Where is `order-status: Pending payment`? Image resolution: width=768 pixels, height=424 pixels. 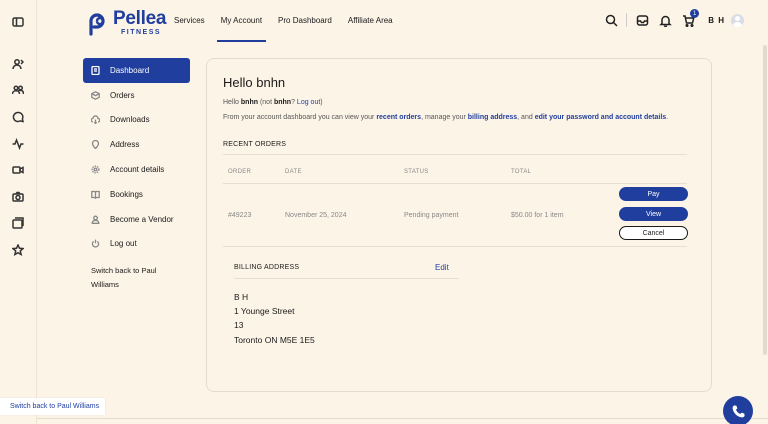 order-status: Pending payment is located at coordinates (431, 215).